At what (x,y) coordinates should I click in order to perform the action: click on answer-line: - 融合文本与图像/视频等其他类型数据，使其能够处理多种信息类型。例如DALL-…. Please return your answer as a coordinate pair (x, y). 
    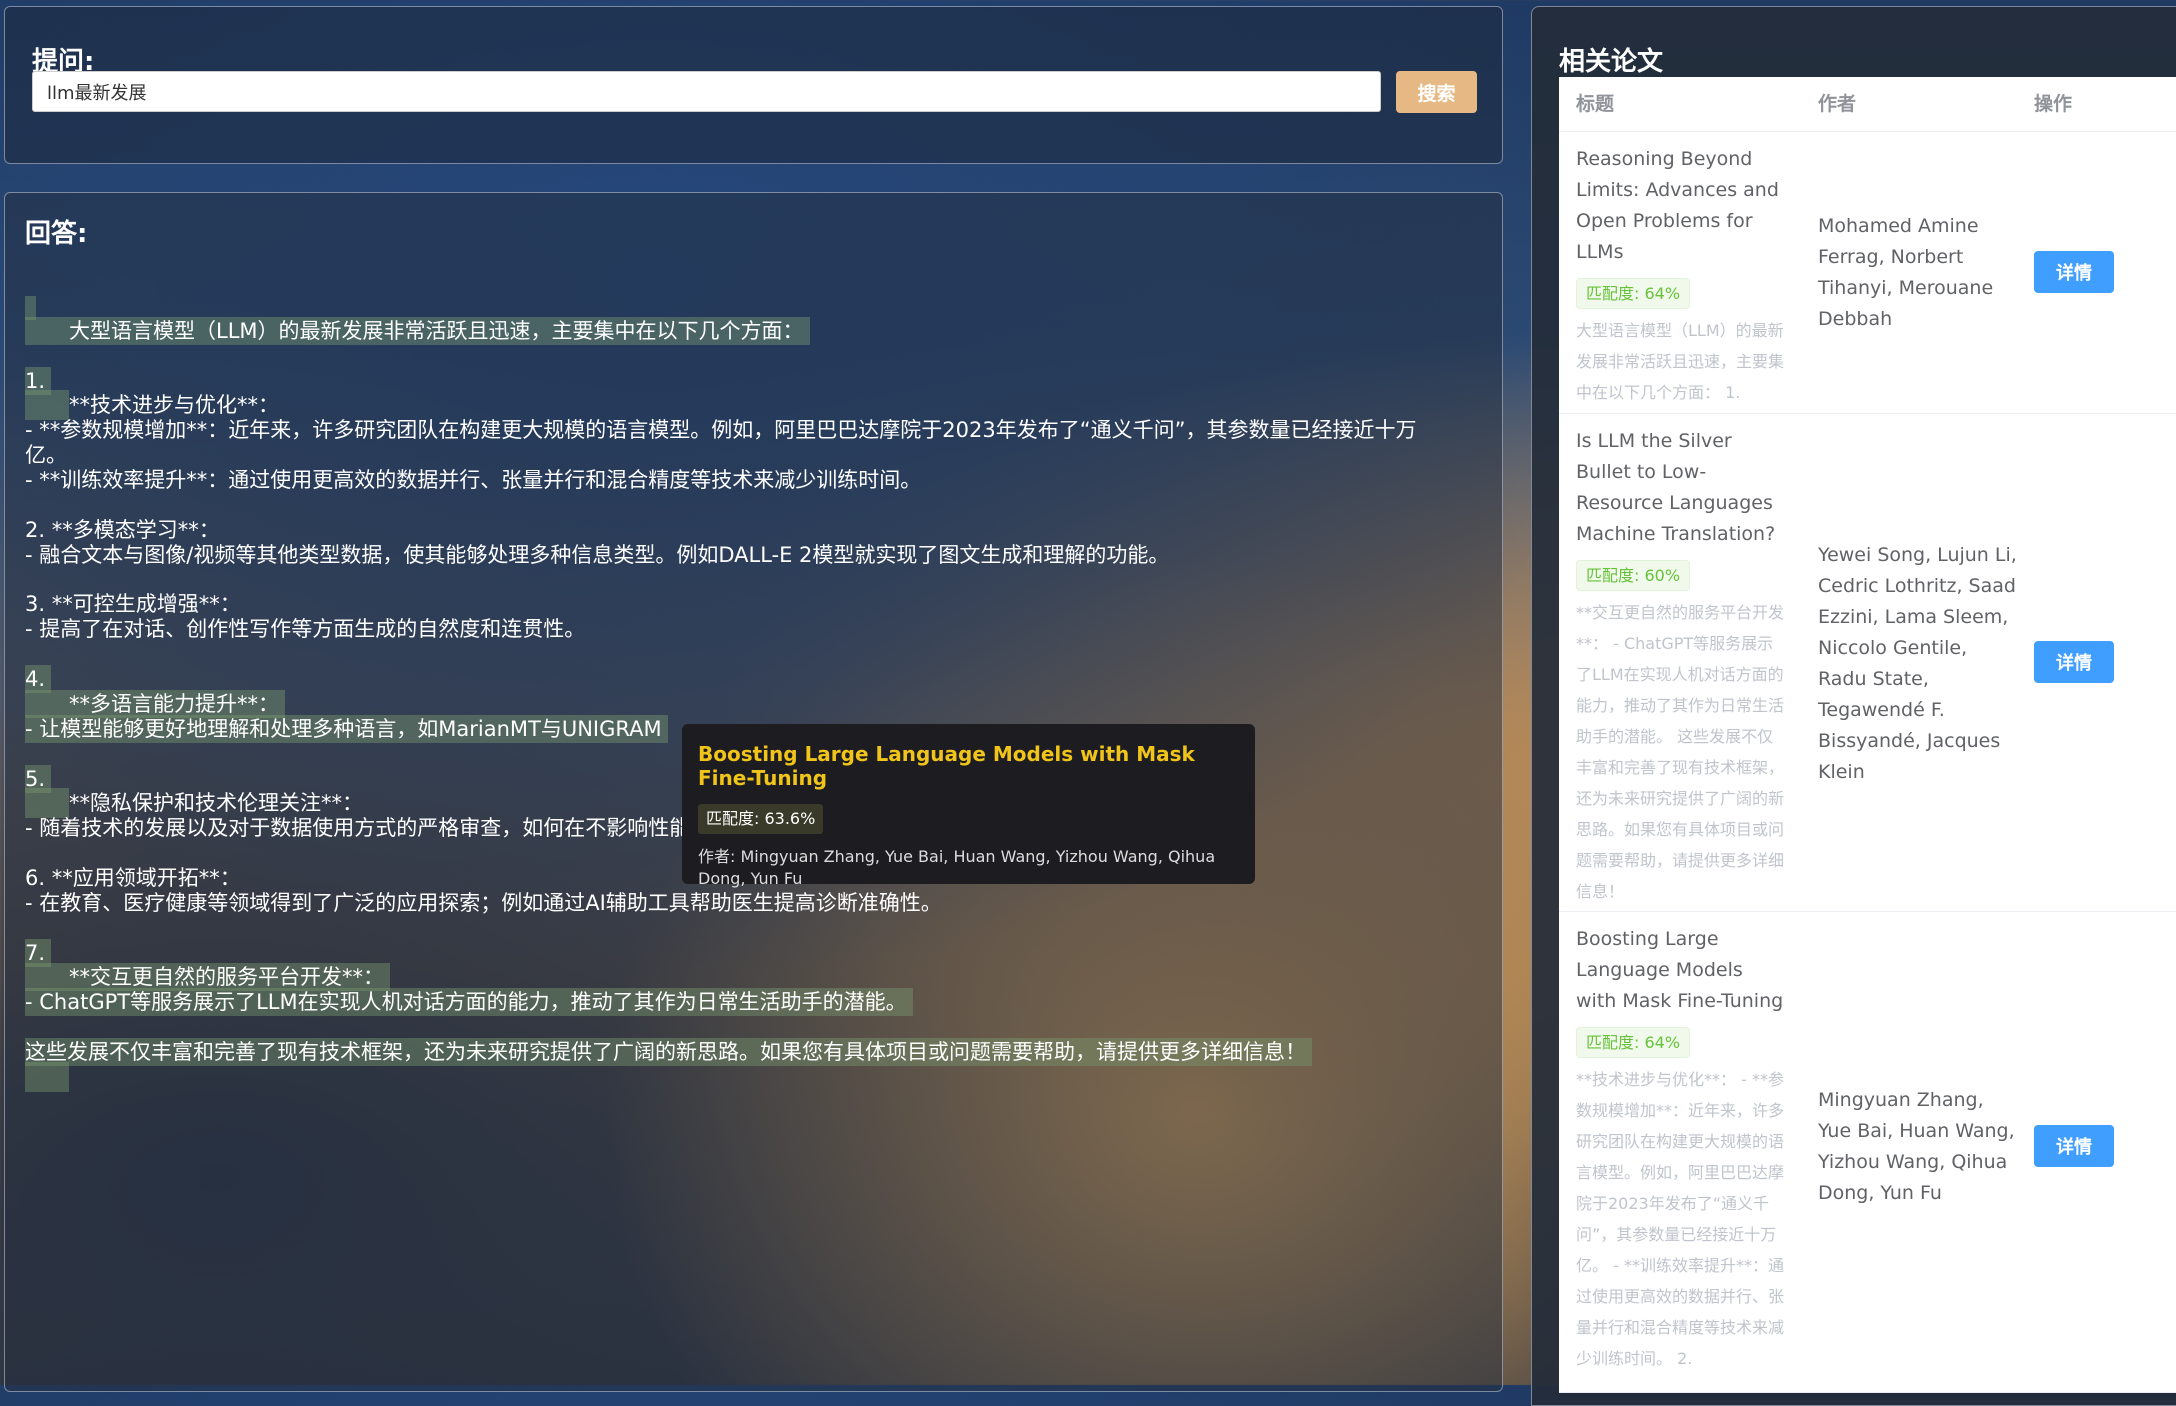
    Looking at the image, I should click on (597, 555).